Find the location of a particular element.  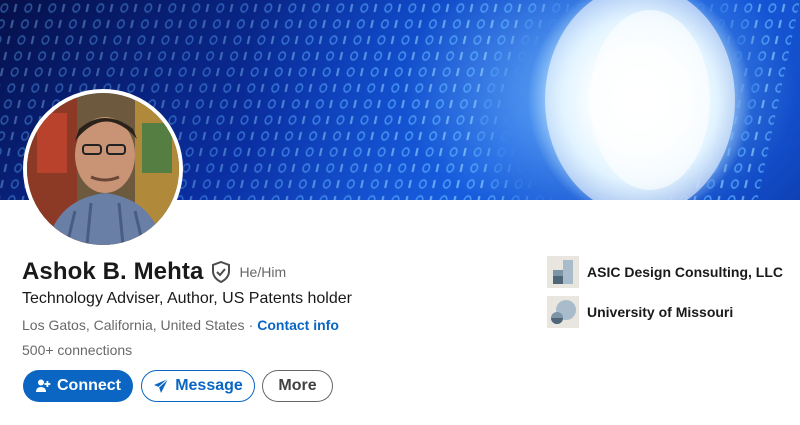

connections-count: 500+ connections is located at coordinates (77, 350).